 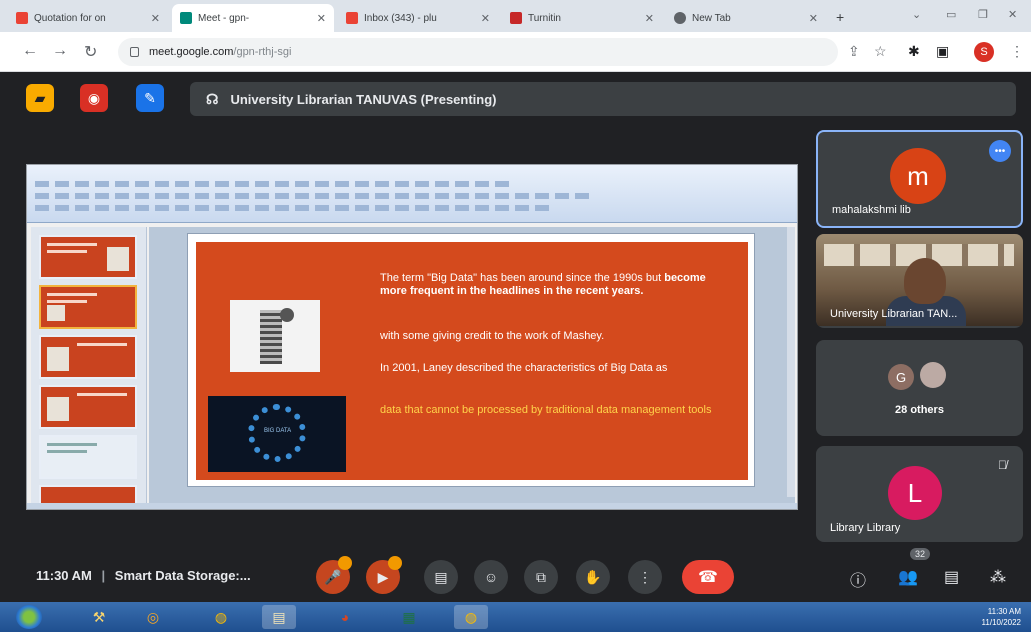 I want to click on extensions-puzzle-icon: ✱, so click(x=914, y=51).